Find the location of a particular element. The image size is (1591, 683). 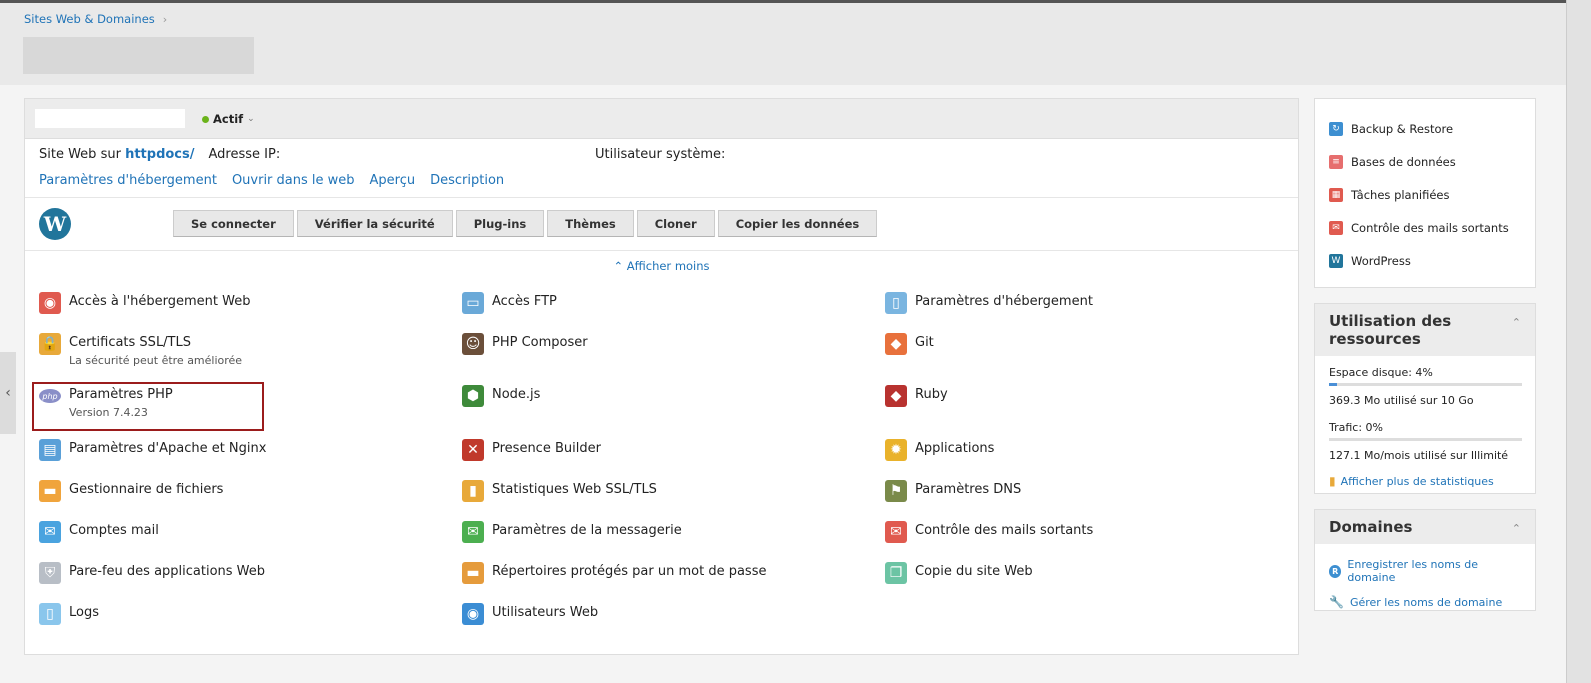

tool-label: Paramètres d'hébergement is located at coordinates (1004, 301).